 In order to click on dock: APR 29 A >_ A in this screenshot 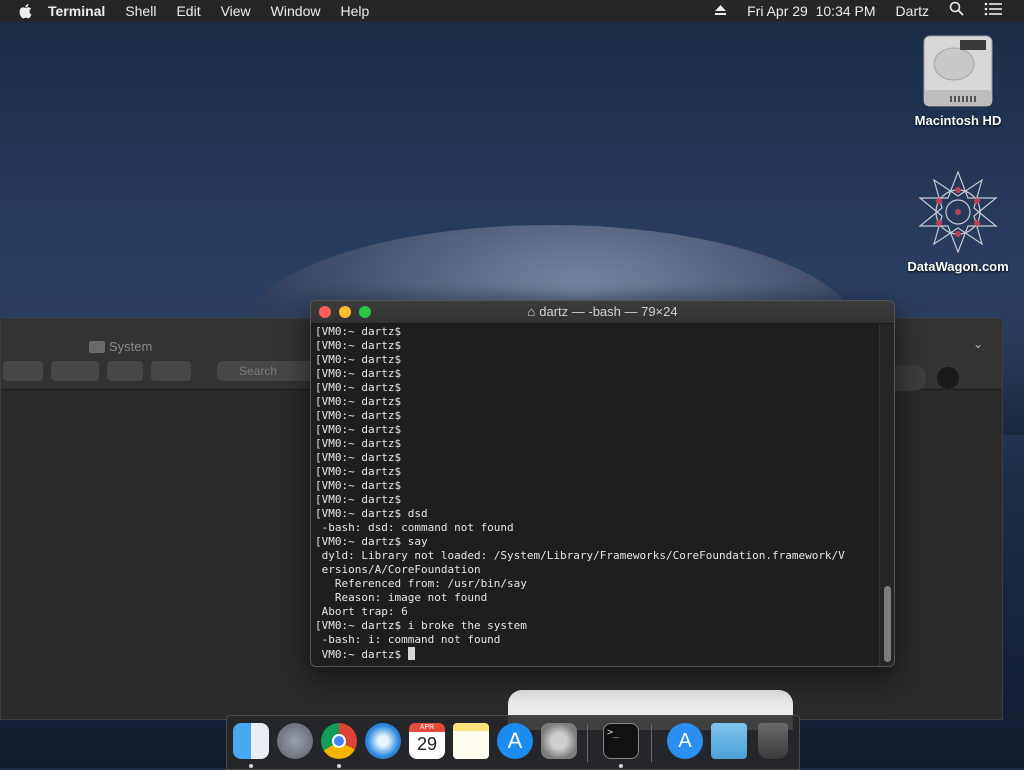, I will do `click(513, 742)`.